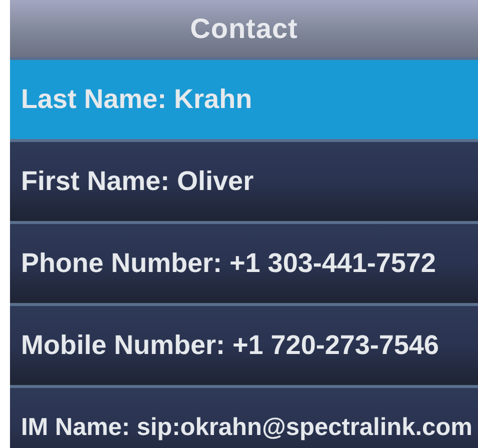  I want to click on screen-title: Contact, so click(244, 28).